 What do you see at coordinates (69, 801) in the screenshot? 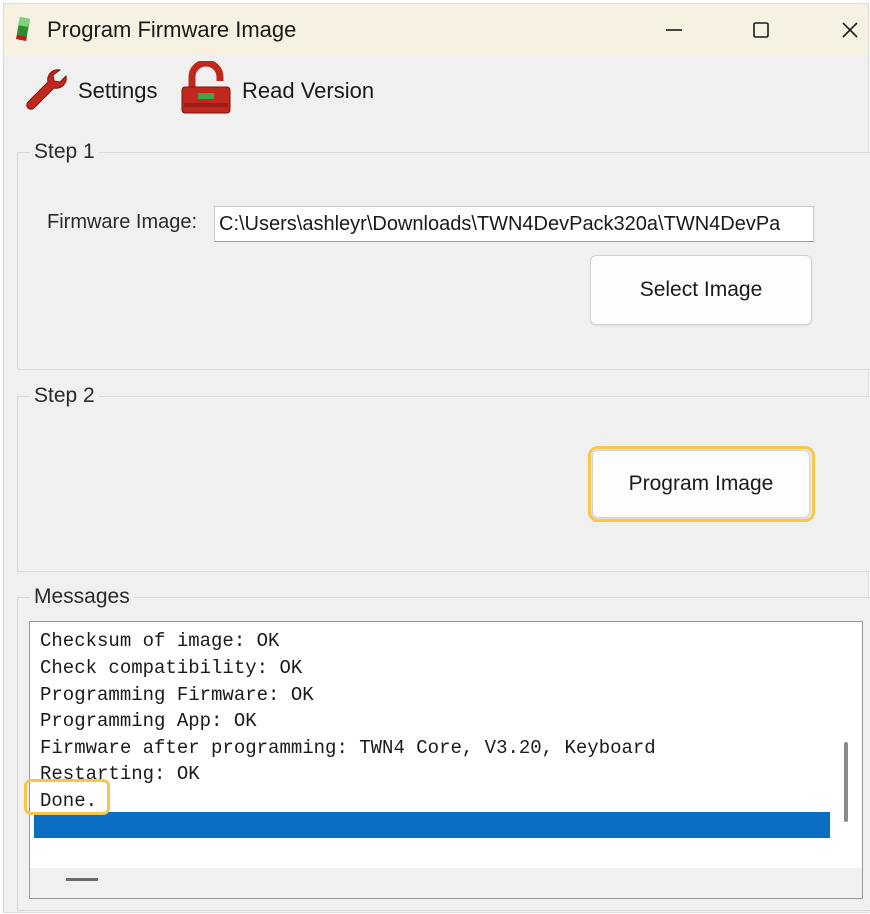
I see `log-line-done: Done.` at bounding box center [69, 801].